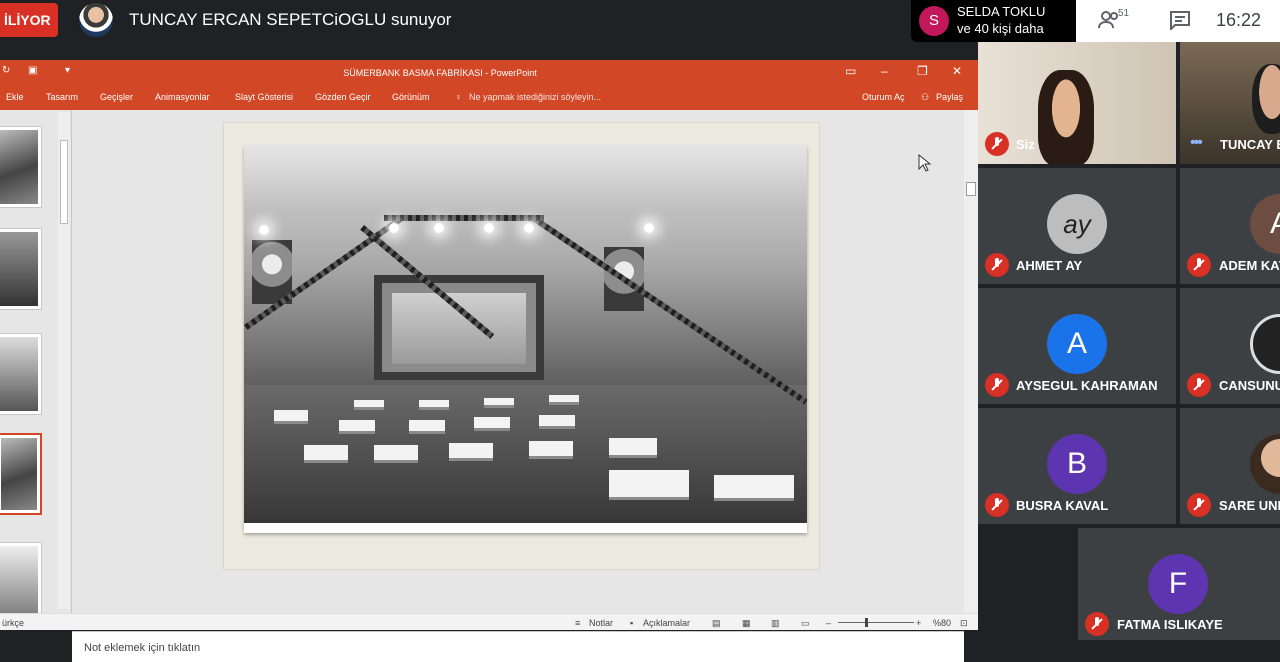  What do you see at coordinates (343, 97) in the screenshot?
I see `tab-gozden-gecir: Gözden Geçir` at bounding box center [343, 97].